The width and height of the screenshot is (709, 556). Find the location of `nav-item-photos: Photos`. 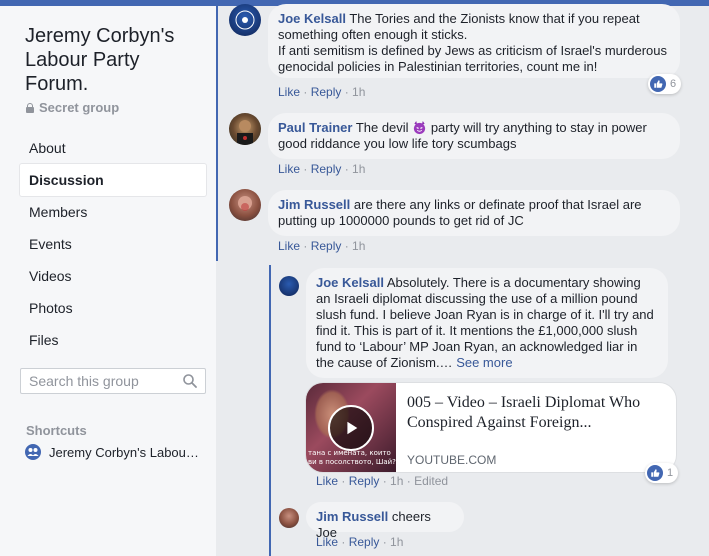

nav-item-photos: Photos is located at coordinates (113, 308).